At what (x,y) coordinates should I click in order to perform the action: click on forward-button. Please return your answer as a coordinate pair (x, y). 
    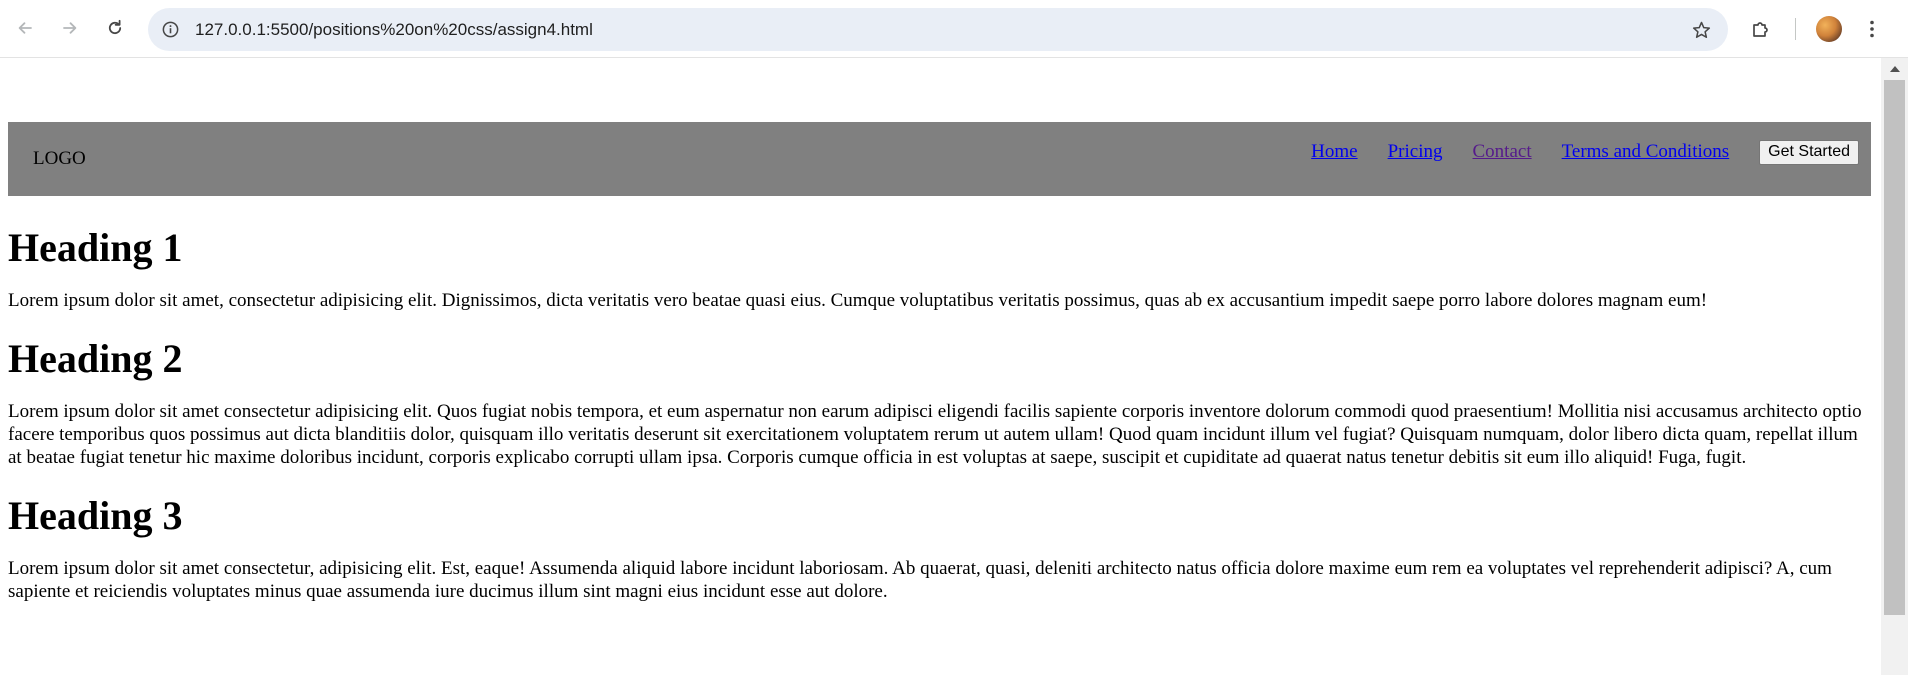
    Looking at the image, I should click on (70, 28).